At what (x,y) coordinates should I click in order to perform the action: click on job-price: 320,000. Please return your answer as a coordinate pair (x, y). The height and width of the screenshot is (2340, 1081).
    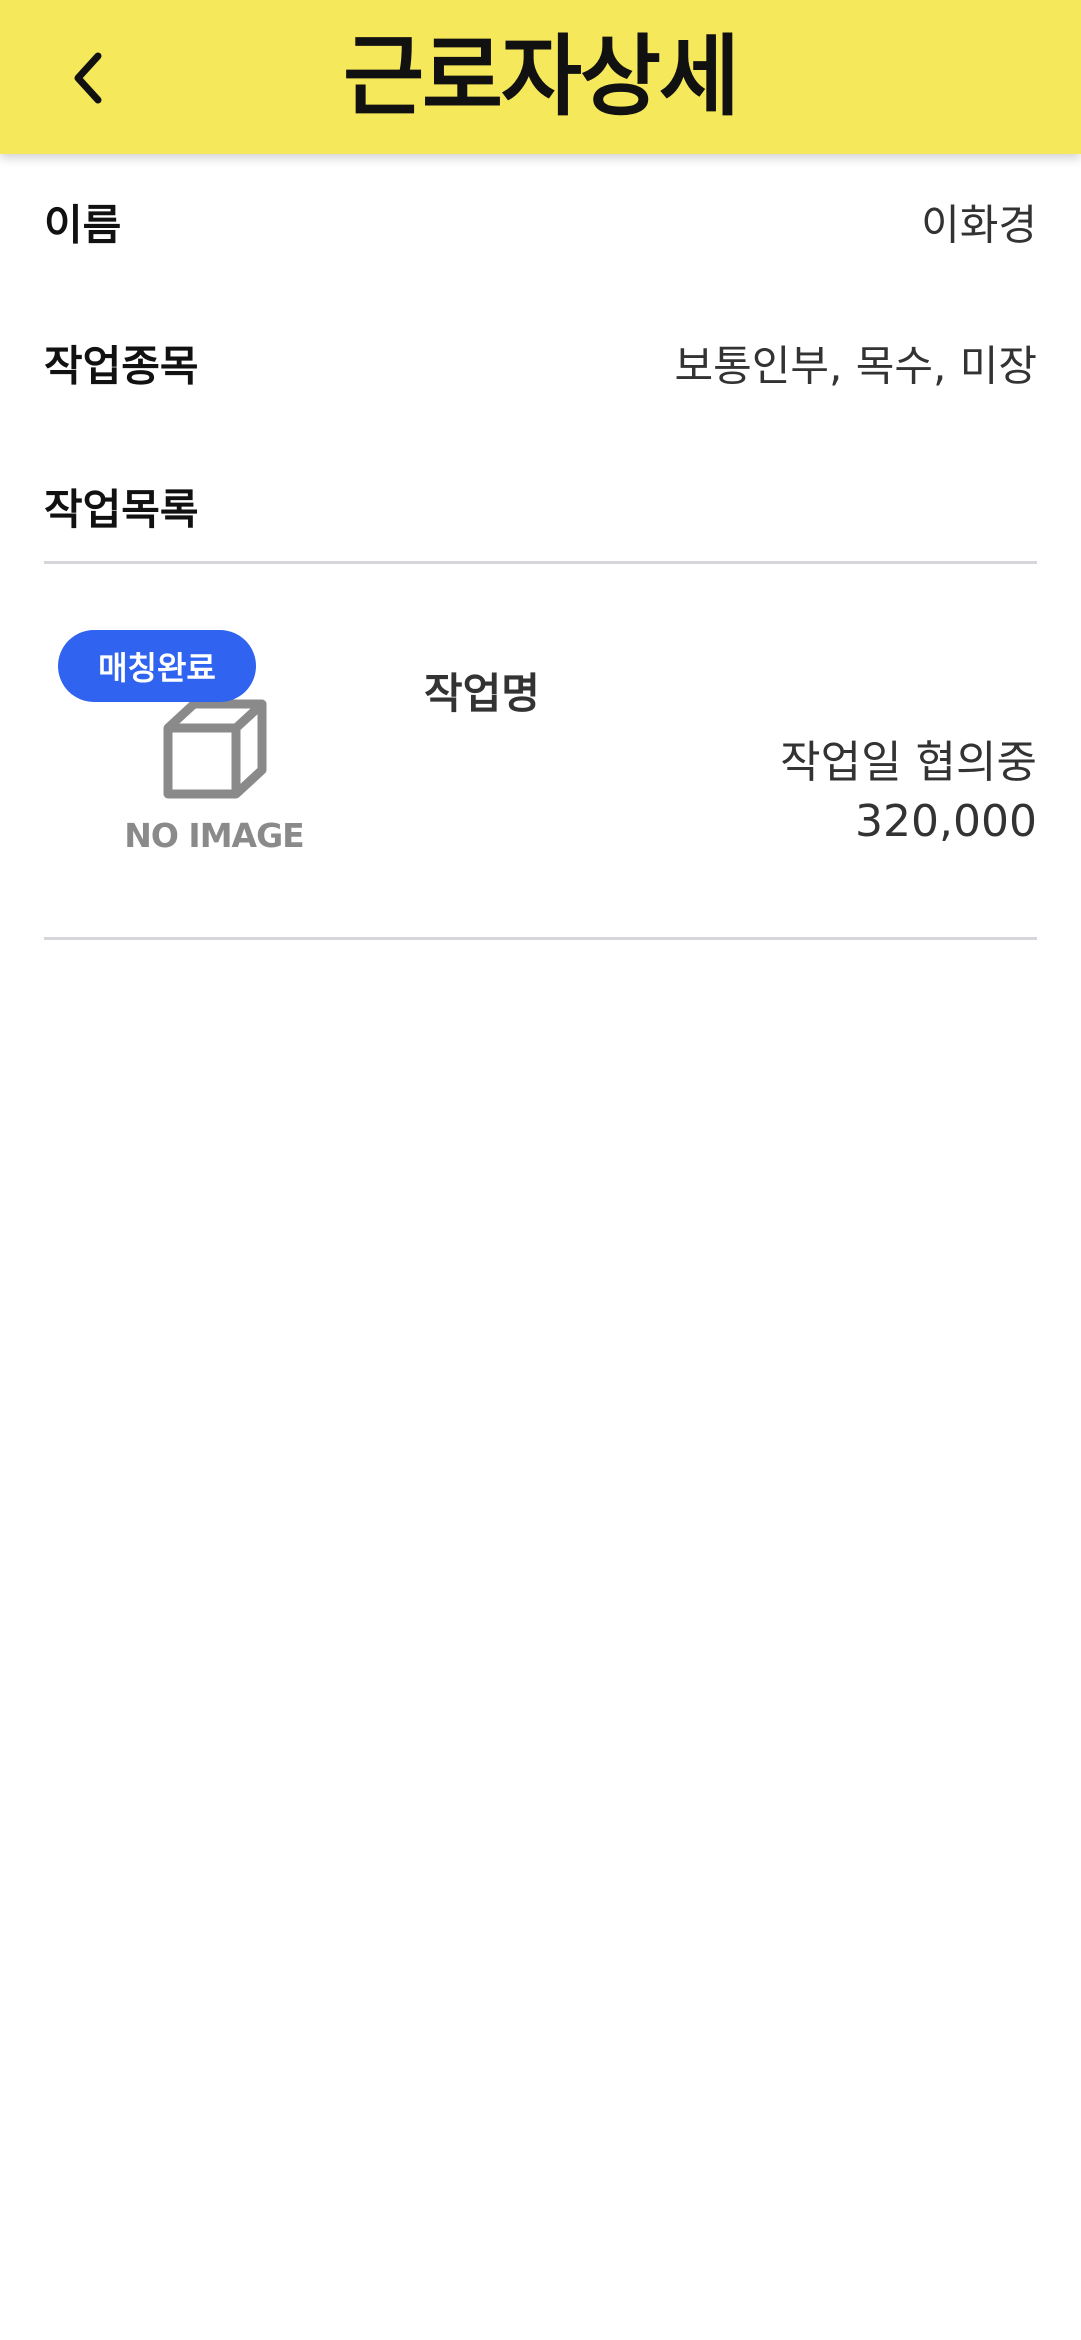
    Looking at the image, I should click on (946, 821).